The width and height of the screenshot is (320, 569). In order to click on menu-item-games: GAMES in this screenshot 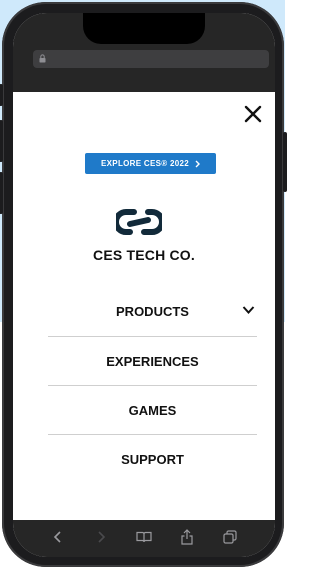, I will do `click(152, 409)`.